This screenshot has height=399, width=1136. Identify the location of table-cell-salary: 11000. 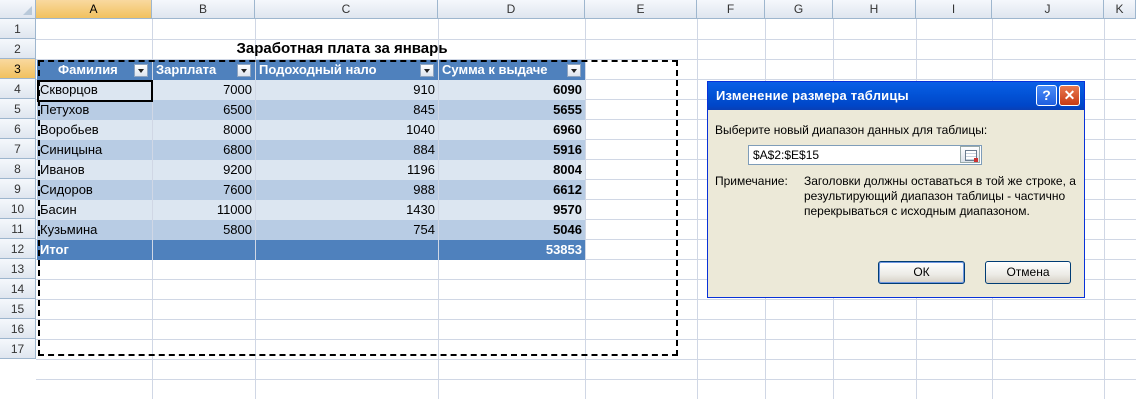
(204, 210).